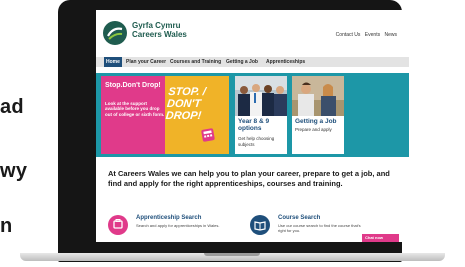 The image size is (465, 267). What do you see at coordinates (146, 62) in the screenshot?
I see `nav-plan-your-career: Plan your Career` at bounding box center [146, 62].